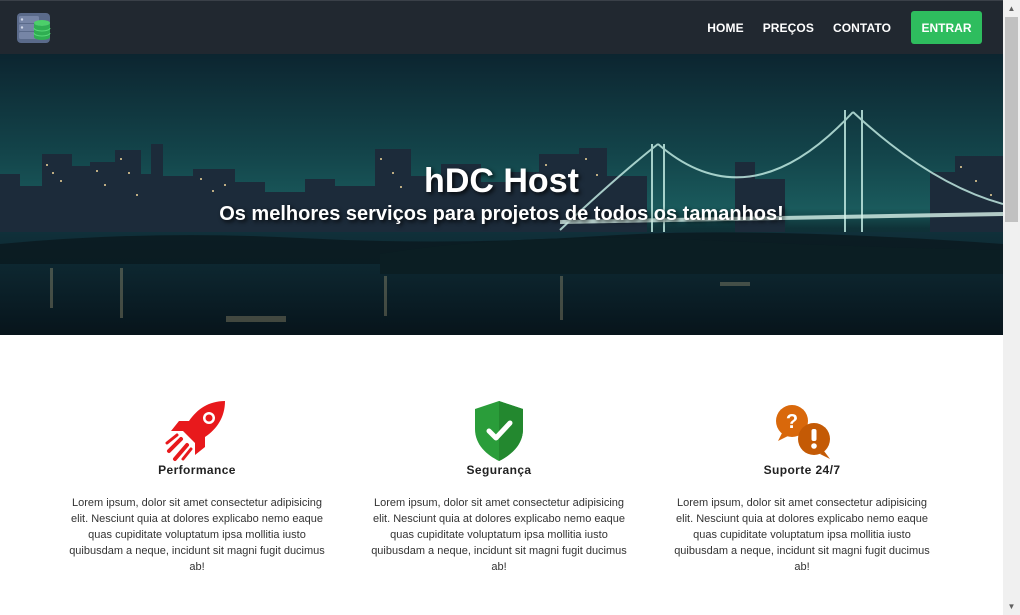  I want to click on feature-title: Suporte 24/7, so click(802, 470).